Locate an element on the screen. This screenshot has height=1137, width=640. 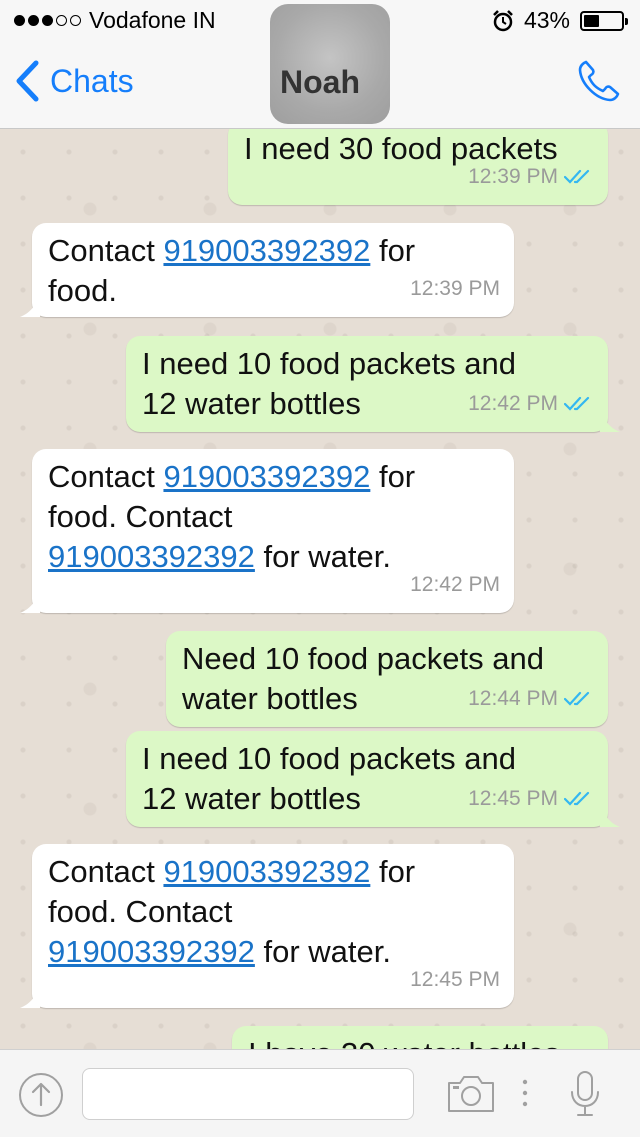
message-bubble-incoming: Contact 919003392392 for food. 12:39 PM is located at coordinates (267, 270).